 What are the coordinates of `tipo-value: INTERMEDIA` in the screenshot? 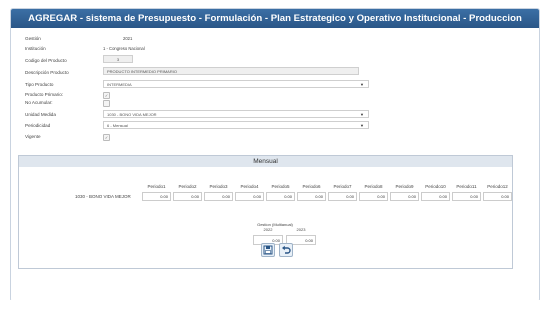 It's located at (119, 84).